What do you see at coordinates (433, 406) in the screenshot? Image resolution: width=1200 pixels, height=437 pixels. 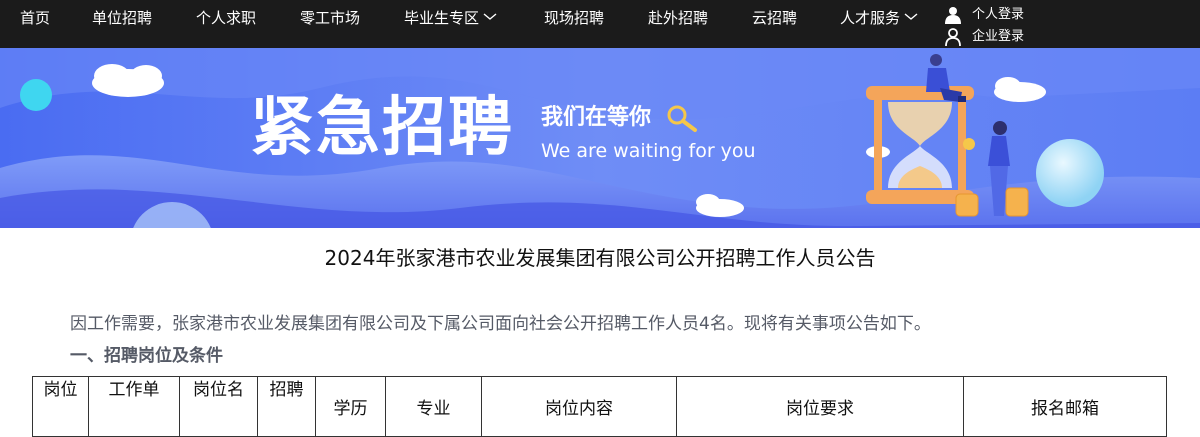 I see `table-header-cell: 专业` at bounding box center [433, 406].